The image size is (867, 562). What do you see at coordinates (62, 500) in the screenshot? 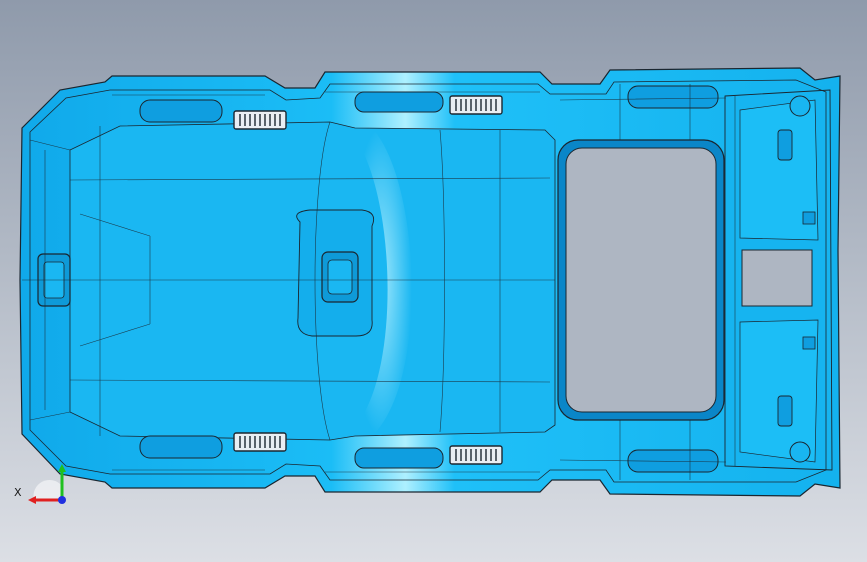
I see `z-axis-dot` at bounding box center [62, 500].